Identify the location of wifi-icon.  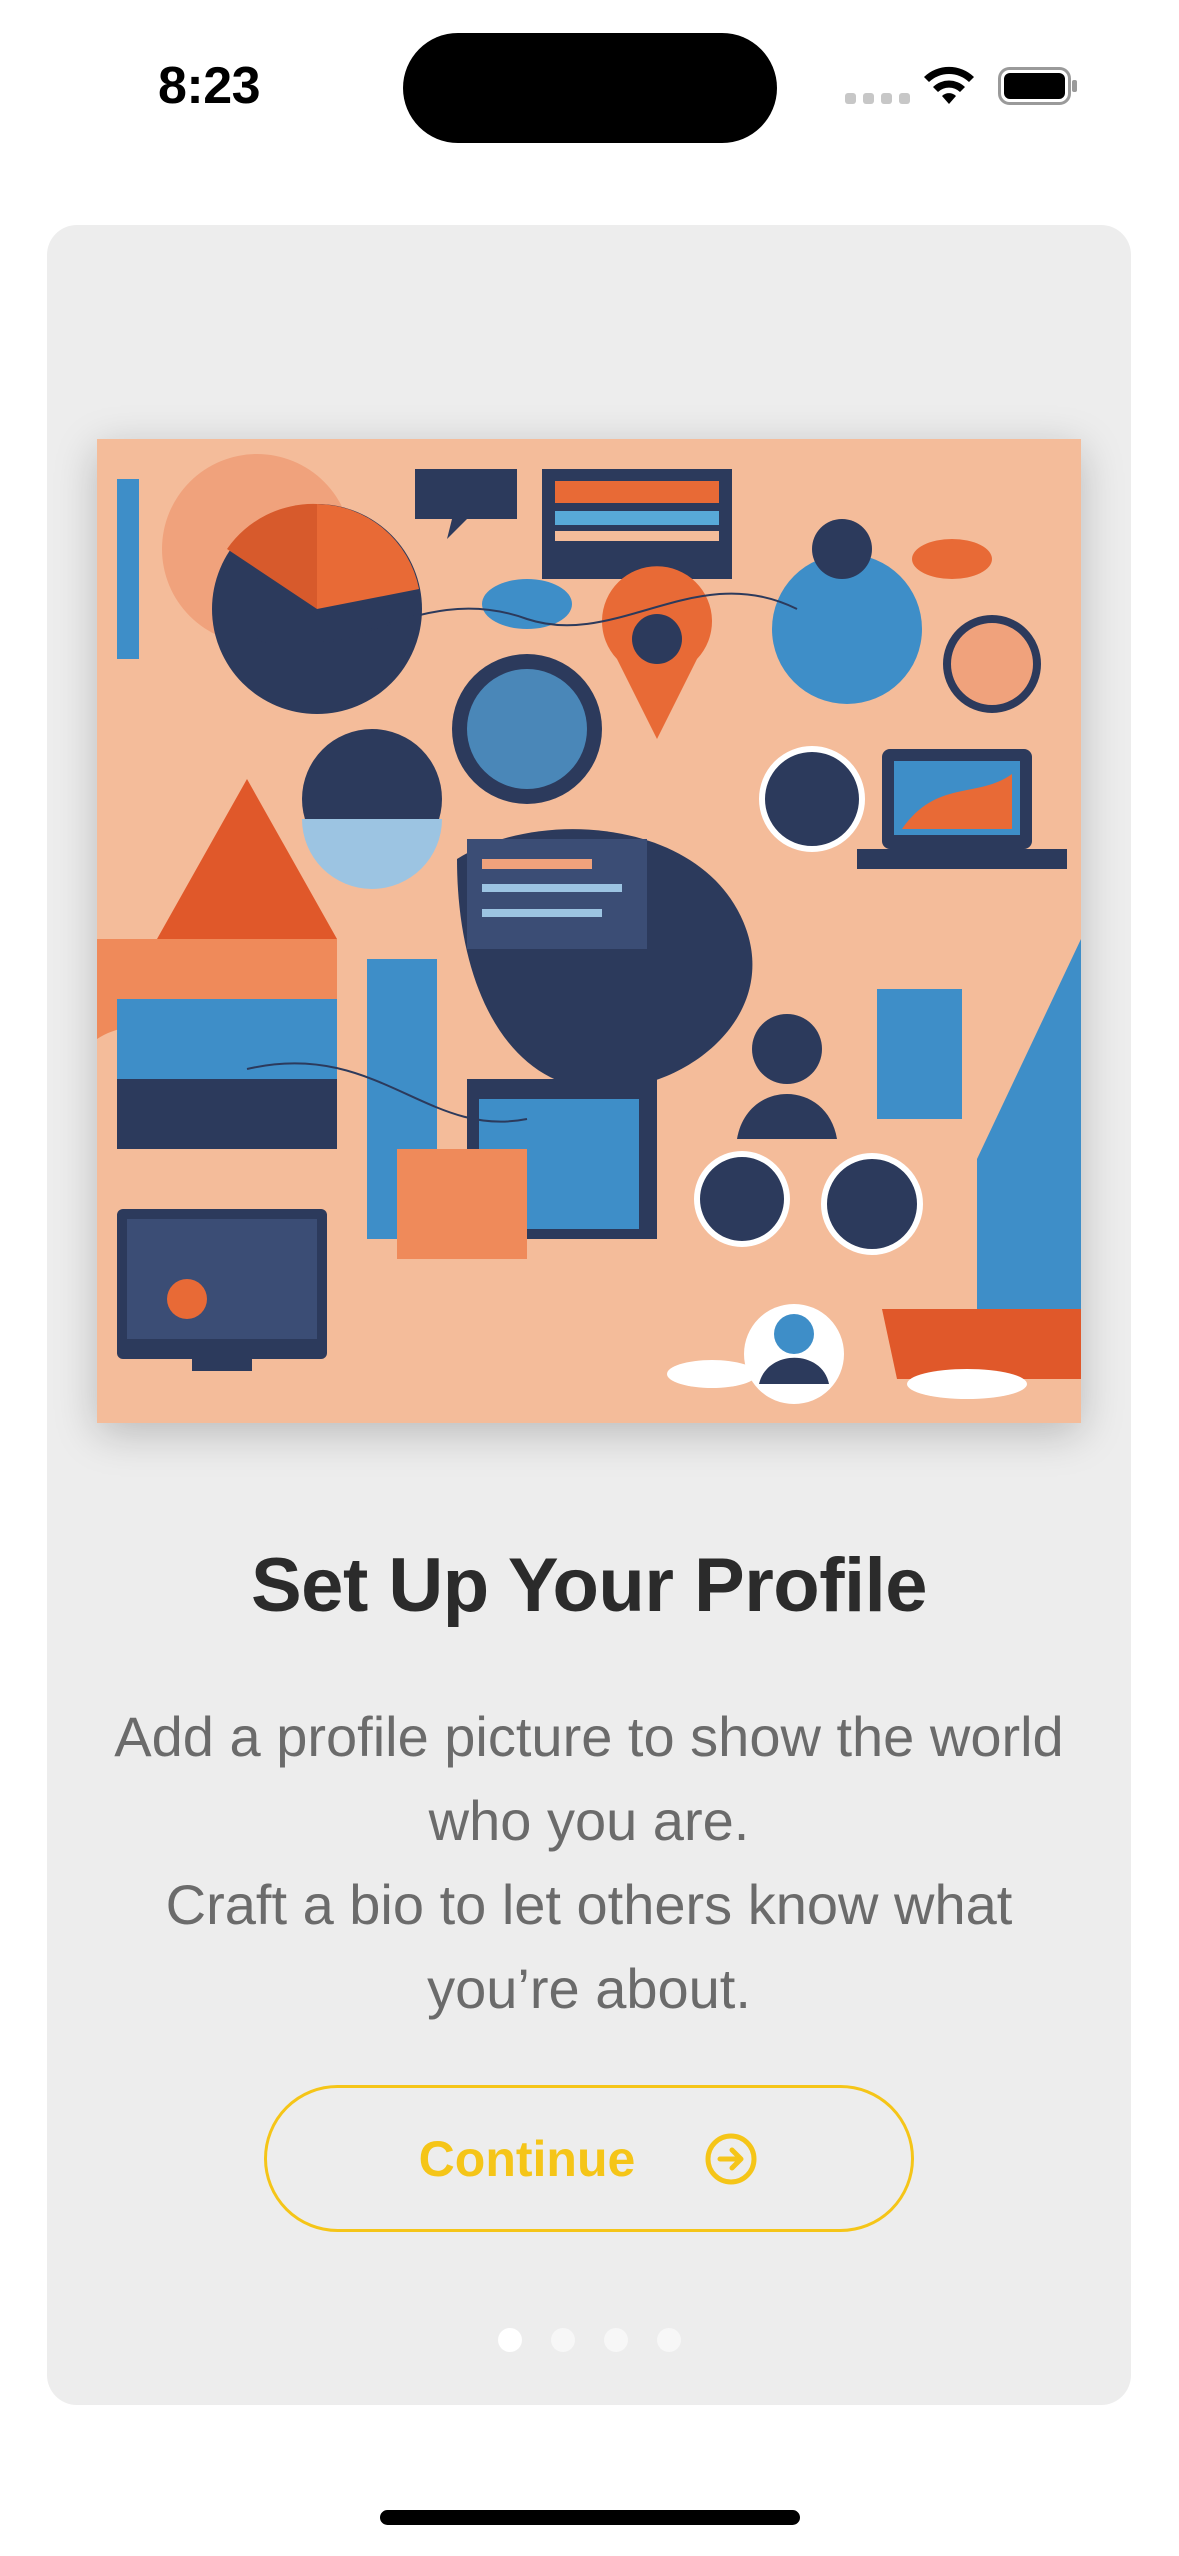
(949, 85).